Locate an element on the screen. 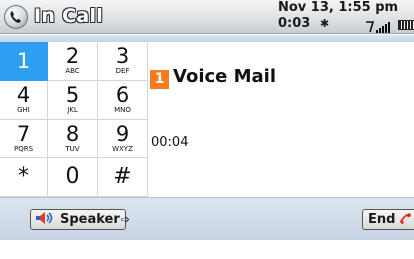 The height and width of the screenshot is (259, 414). end-call-button: End is located at coordinates (388, 219).